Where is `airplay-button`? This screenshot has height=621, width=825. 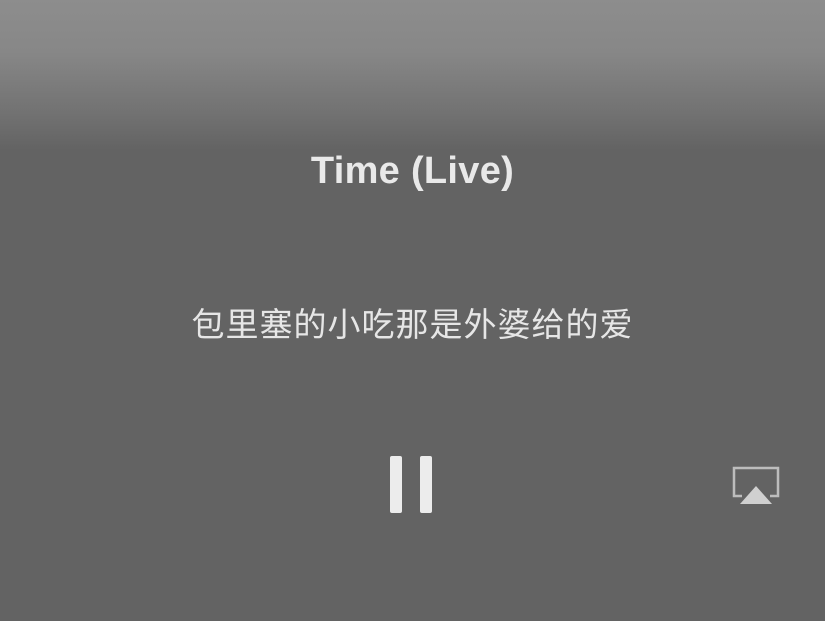
airplay-button is located at coordinates (756, 486).